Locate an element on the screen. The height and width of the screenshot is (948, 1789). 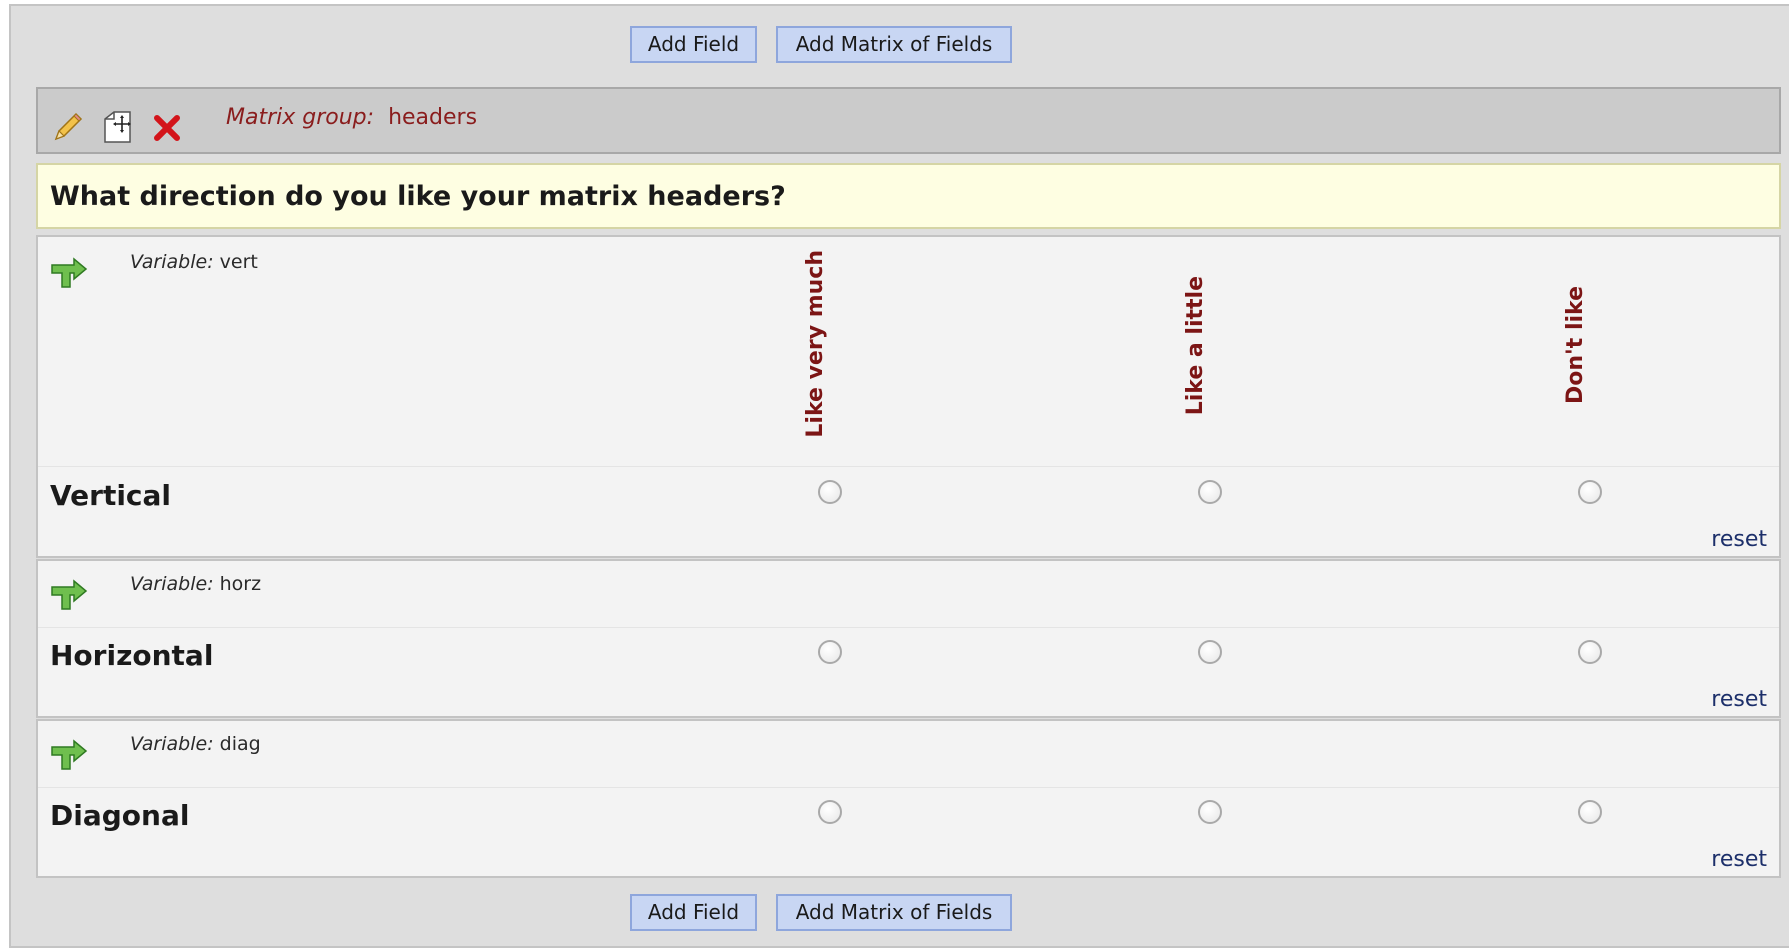
delete-icon is located at coordinates (167, 130).